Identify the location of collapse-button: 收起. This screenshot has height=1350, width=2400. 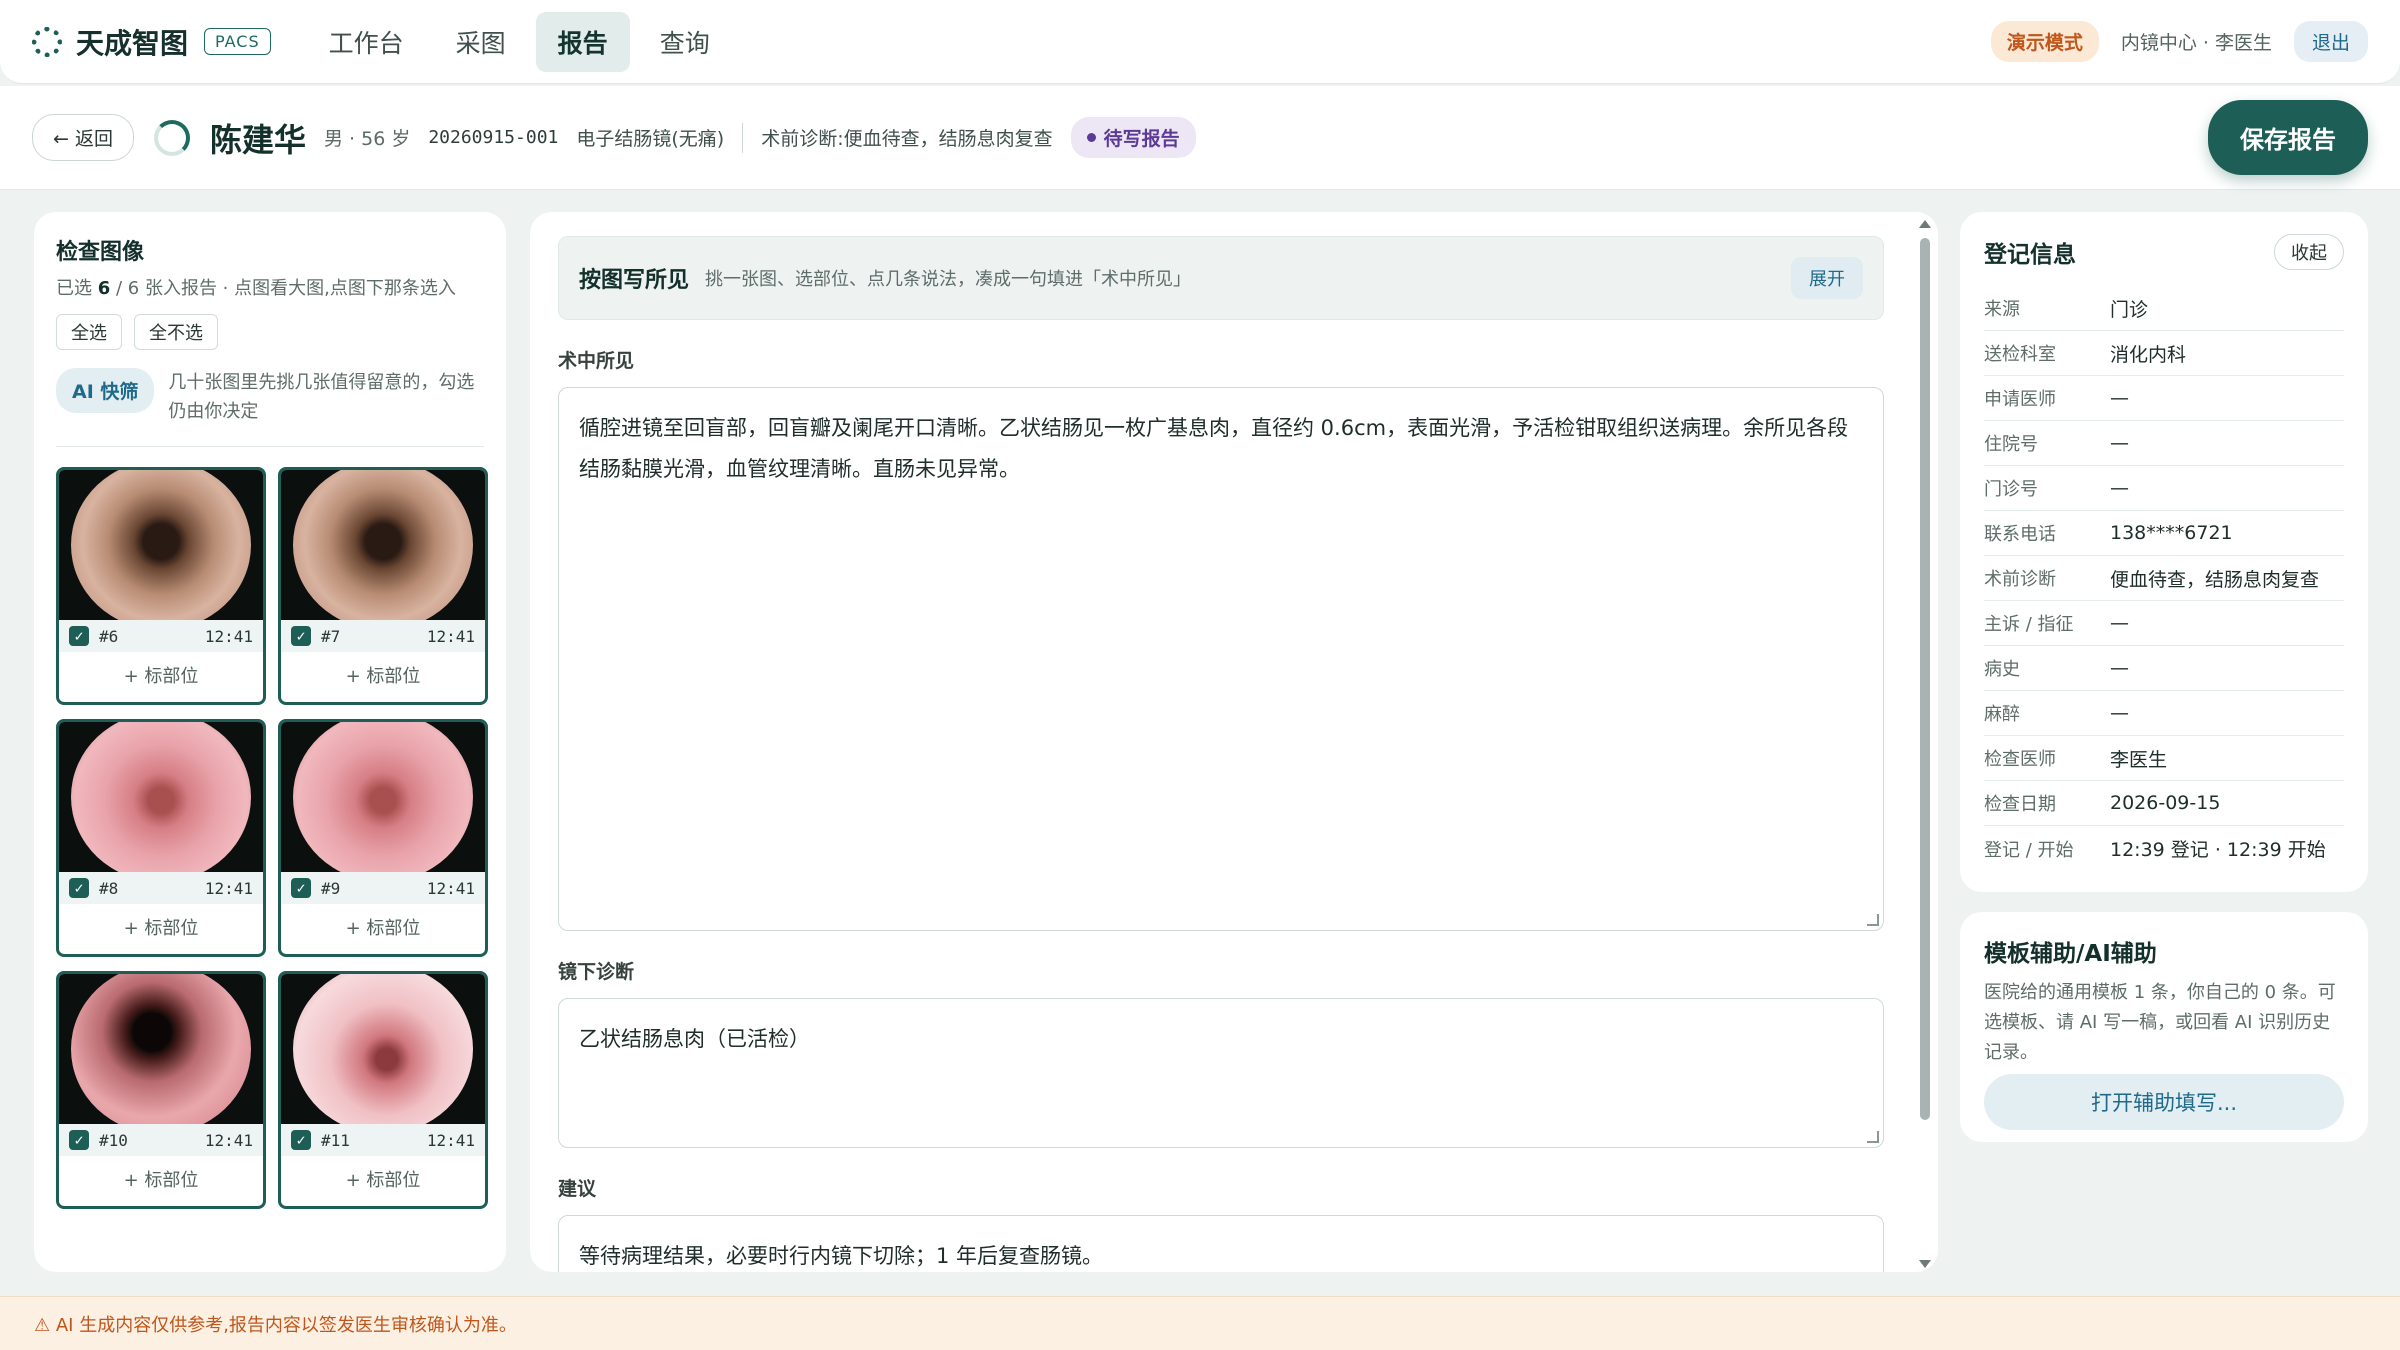
(2309, 252).